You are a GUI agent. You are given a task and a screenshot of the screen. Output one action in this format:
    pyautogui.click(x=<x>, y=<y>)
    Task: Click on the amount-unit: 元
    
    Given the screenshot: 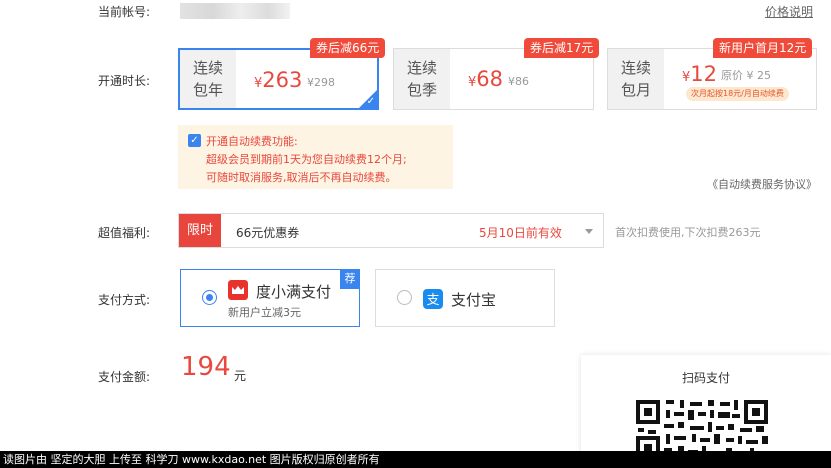 What is the action you would take?
    pyautogui.click(x=240, y=376)
    